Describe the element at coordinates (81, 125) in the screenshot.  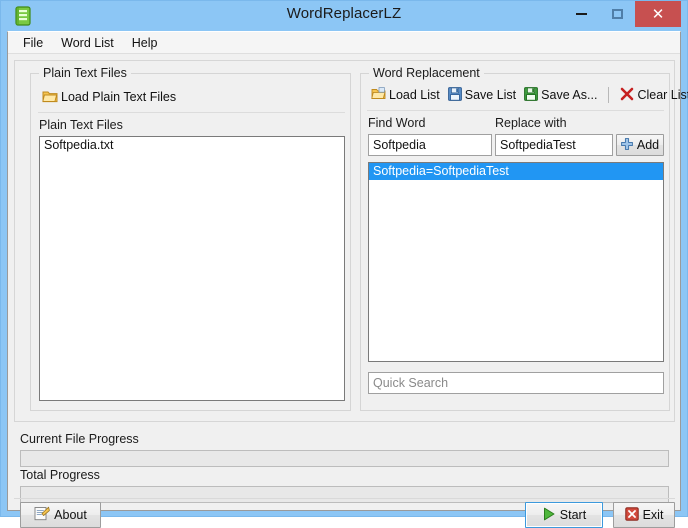
I see `plain-text-files-list-label: Plain Text Files` at that location.